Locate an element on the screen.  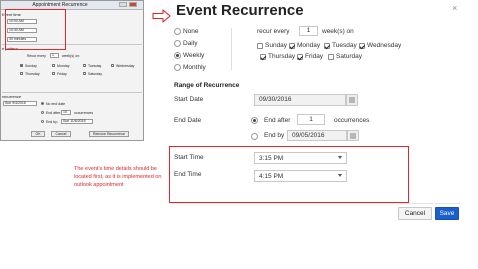
outlook-title: Appointment Recurrence is located at coordinates (60, 5).